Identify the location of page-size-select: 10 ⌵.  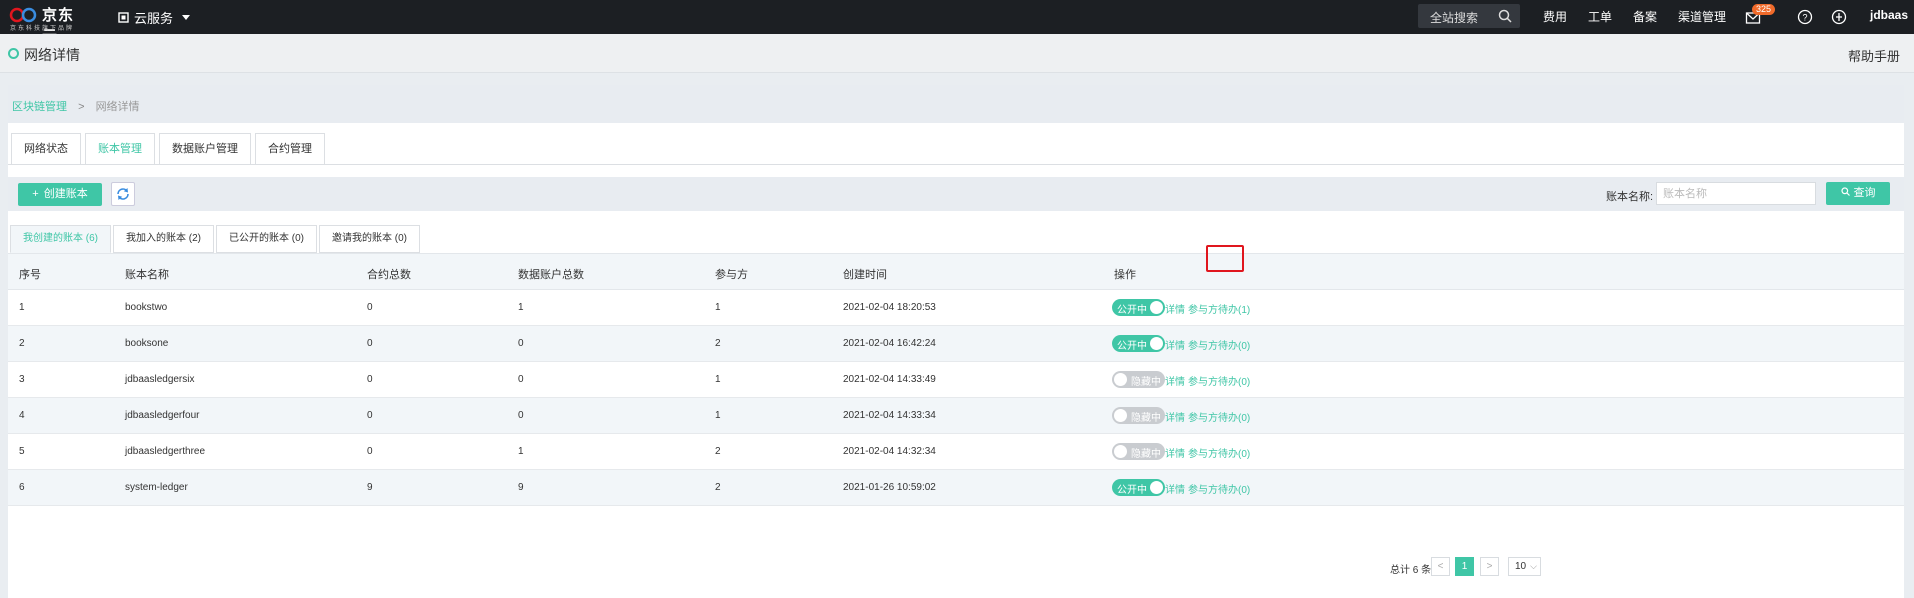
(1524, 566).